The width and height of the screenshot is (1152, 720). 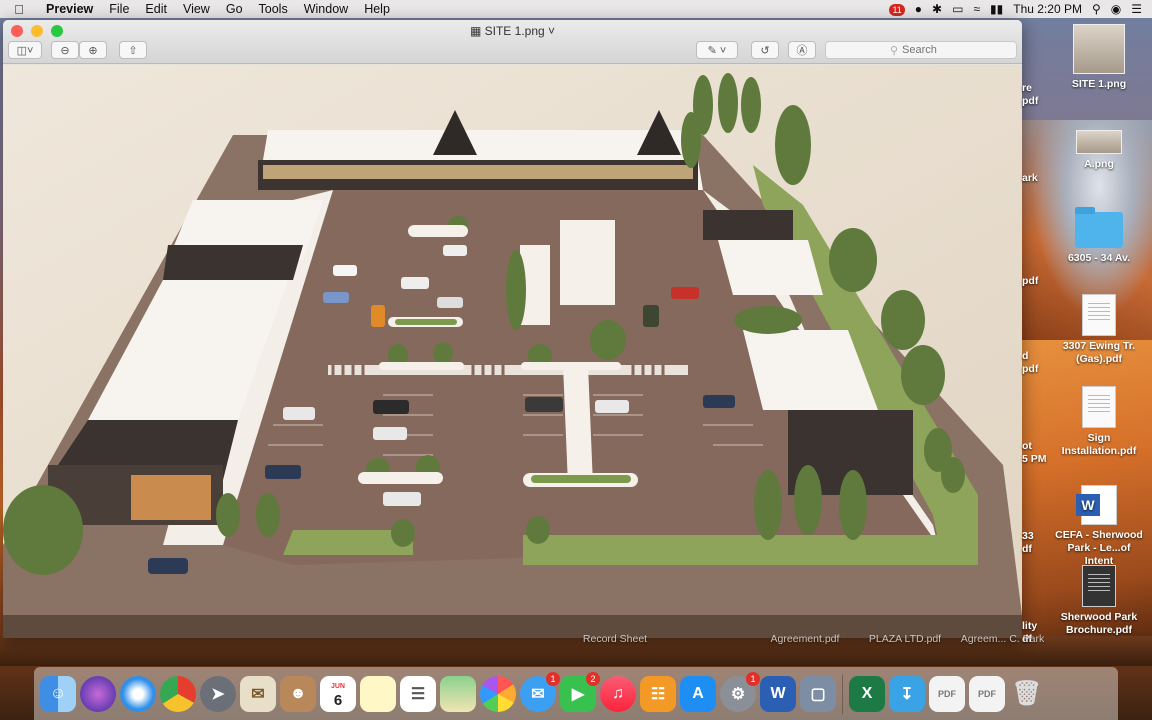 I want to click on menu-view: View, so click(x=196, y=9).